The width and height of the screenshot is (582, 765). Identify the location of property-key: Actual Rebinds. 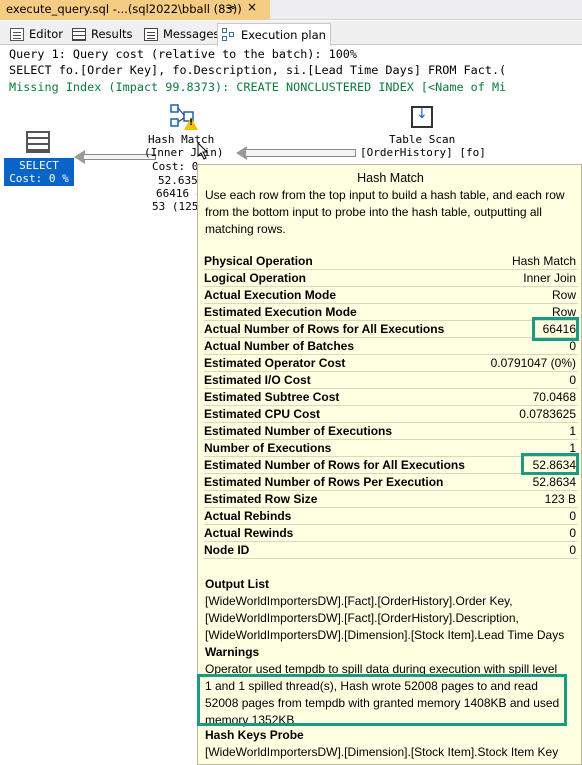
(248, 516).